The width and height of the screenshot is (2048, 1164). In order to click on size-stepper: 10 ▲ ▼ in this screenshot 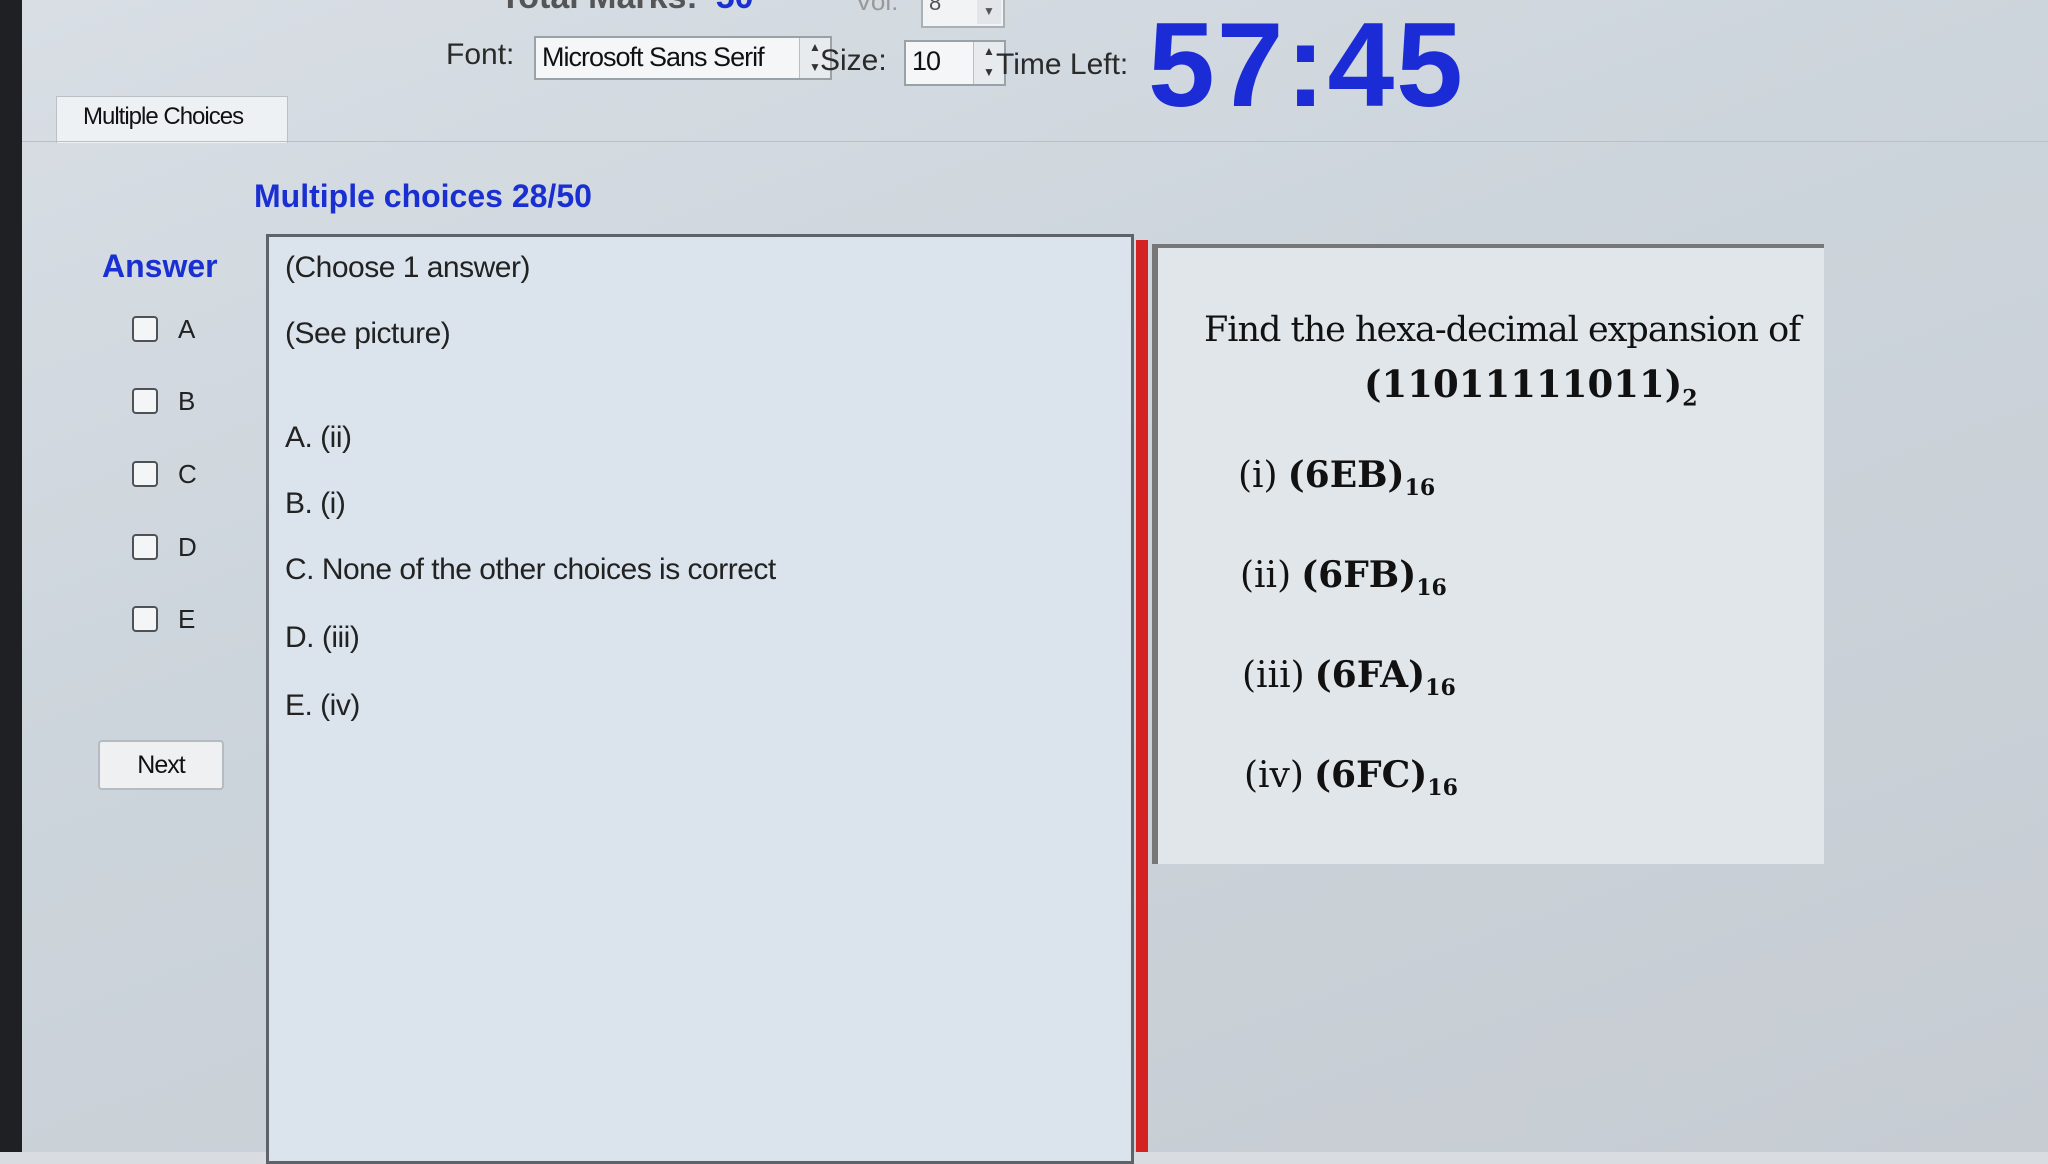, I will do `click(955, 63)`.